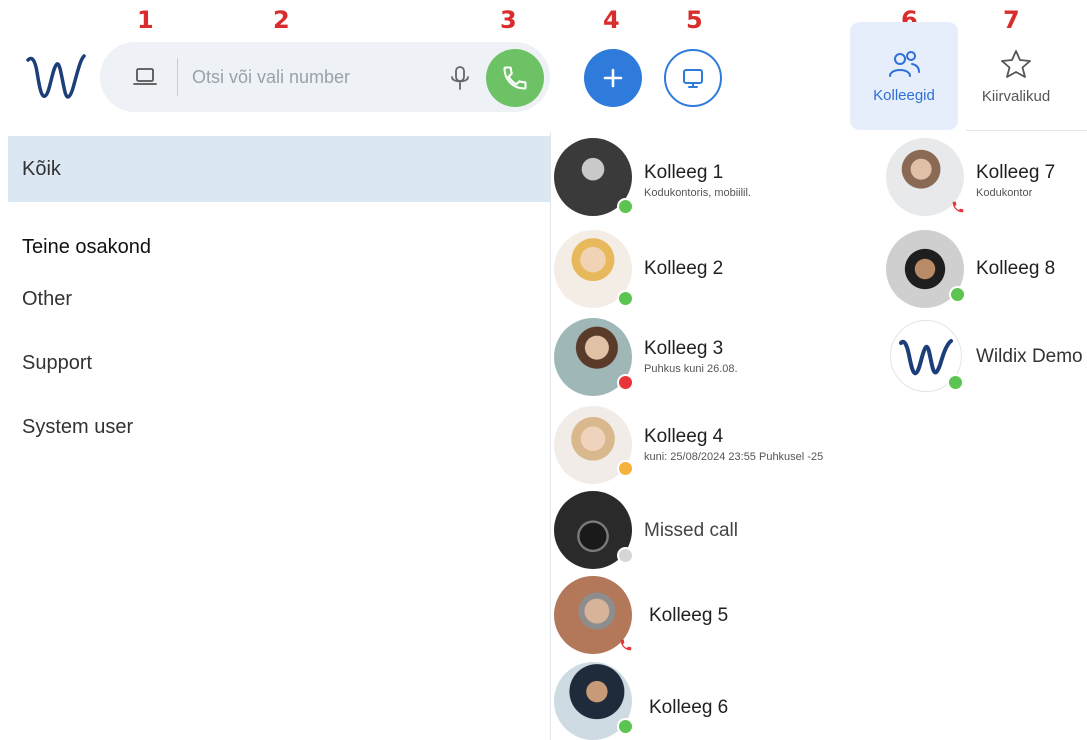  What do you see at coordinates (1016, 172) in the screenshot?
I see `contact-name: Kolleeg 7` at bounding box center [1016, 172].